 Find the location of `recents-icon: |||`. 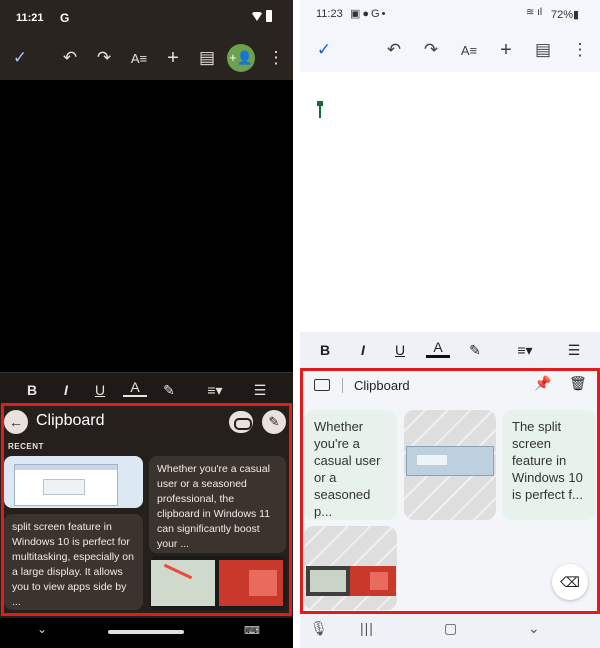

recents-icon: ||| is located at coordinates (367, 628).